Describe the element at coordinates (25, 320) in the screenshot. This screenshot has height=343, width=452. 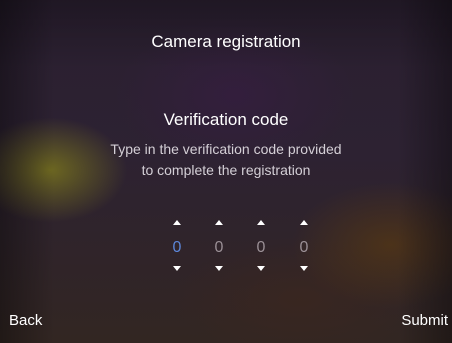
I see `back-button: Back` at that location.